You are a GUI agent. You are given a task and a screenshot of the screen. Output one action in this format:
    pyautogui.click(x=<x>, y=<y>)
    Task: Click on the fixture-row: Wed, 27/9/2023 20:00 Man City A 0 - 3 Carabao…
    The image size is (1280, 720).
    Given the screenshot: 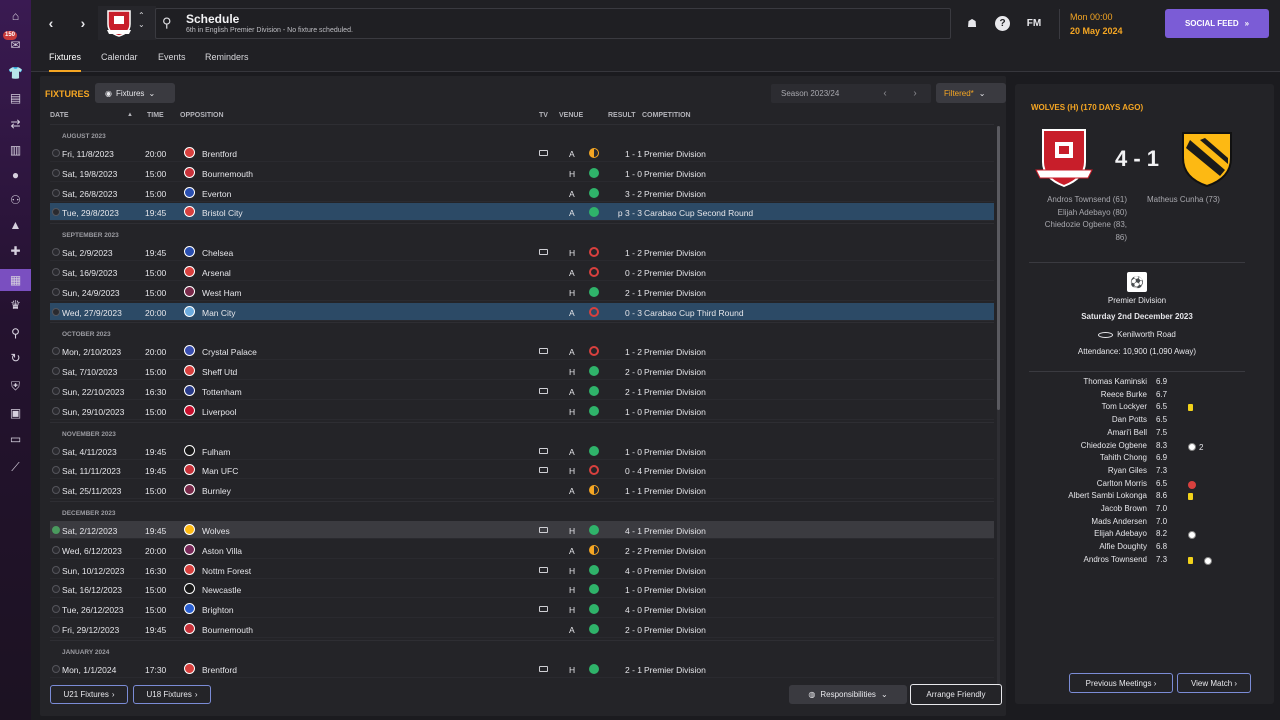 What is the action you would take?
    pyautogui.click(x=522, y=311)
    